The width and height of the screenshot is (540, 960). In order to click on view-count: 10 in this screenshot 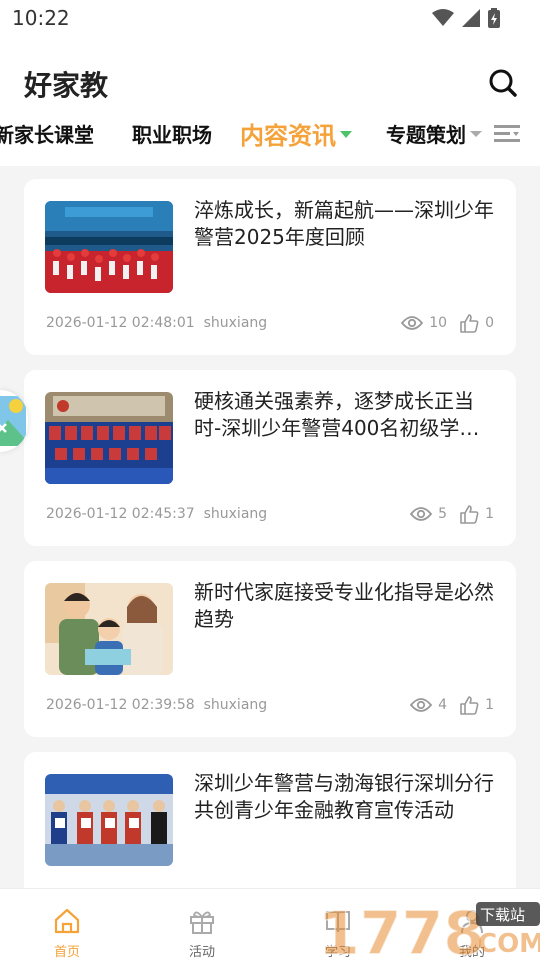, I will do `click(424, 323)`.